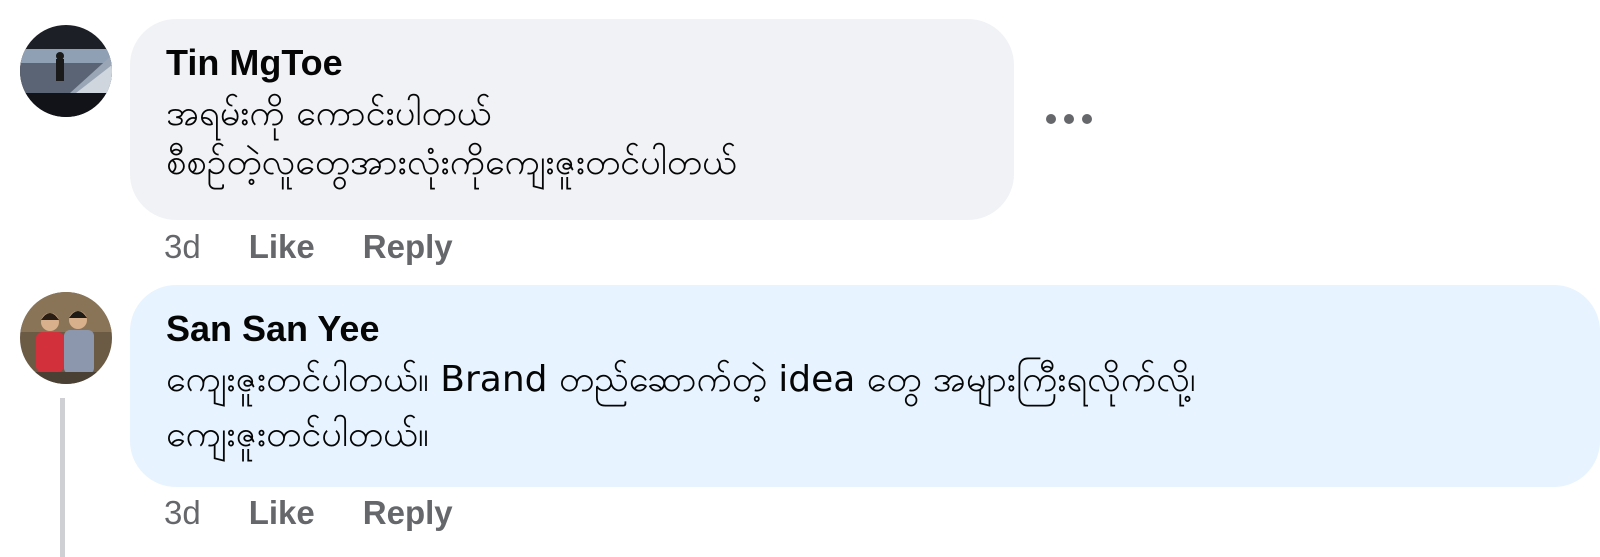 Image resolution: width=1600 pixels, height=557 pixels. I want to click on more-options-icon, so click(1069, 119).